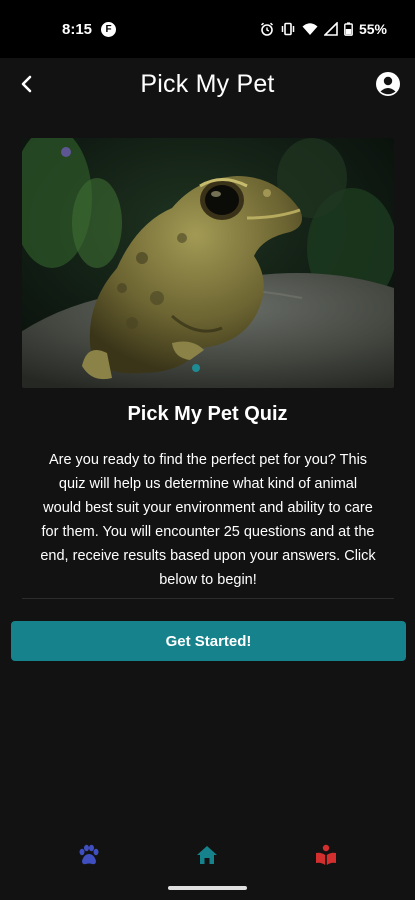 The image size is (415, 900). Describe the element at coordinates (208, 641) in the screenshot. I see `get-started-button: Get Started!` at that location.